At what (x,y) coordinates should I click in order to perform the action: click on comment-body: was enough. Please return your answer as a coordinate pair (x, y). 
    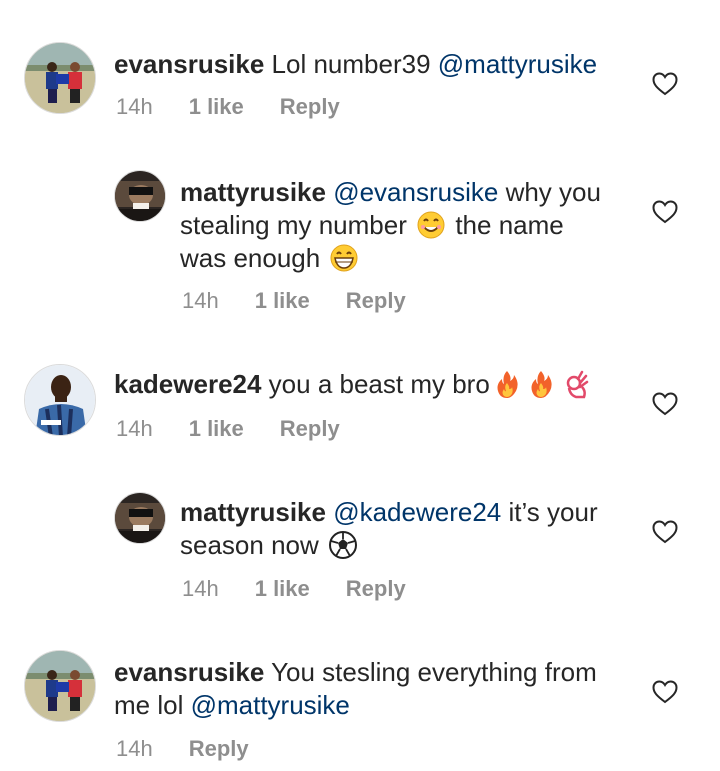
    Looking at the image, I should click on (254, 258).